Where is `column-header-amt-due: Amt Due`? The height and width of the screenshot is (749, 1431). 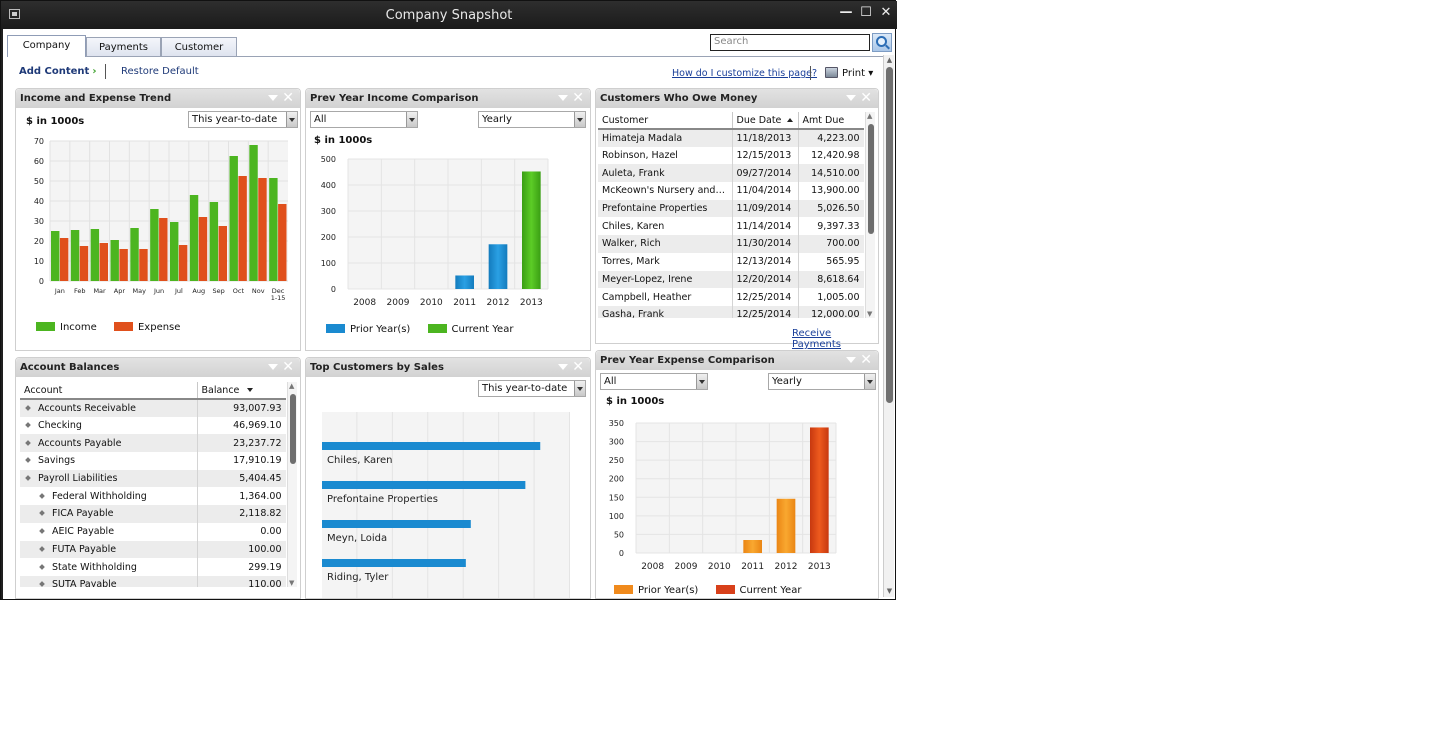 column-header-amt-due: Amt Due is located at coordinates (831, 121).